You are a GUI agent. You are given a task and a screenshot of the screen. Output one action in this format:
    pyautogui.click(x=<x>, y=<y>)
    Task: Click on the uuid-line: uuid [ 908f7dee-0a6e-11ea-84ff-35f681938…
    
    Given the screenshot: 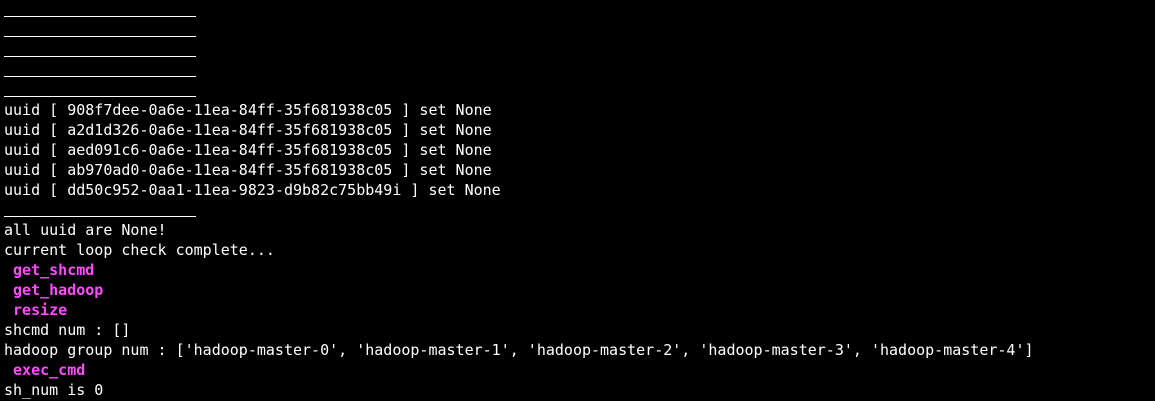 What is the action you would take?
    pyautogui.click(x=248, y=110)
    